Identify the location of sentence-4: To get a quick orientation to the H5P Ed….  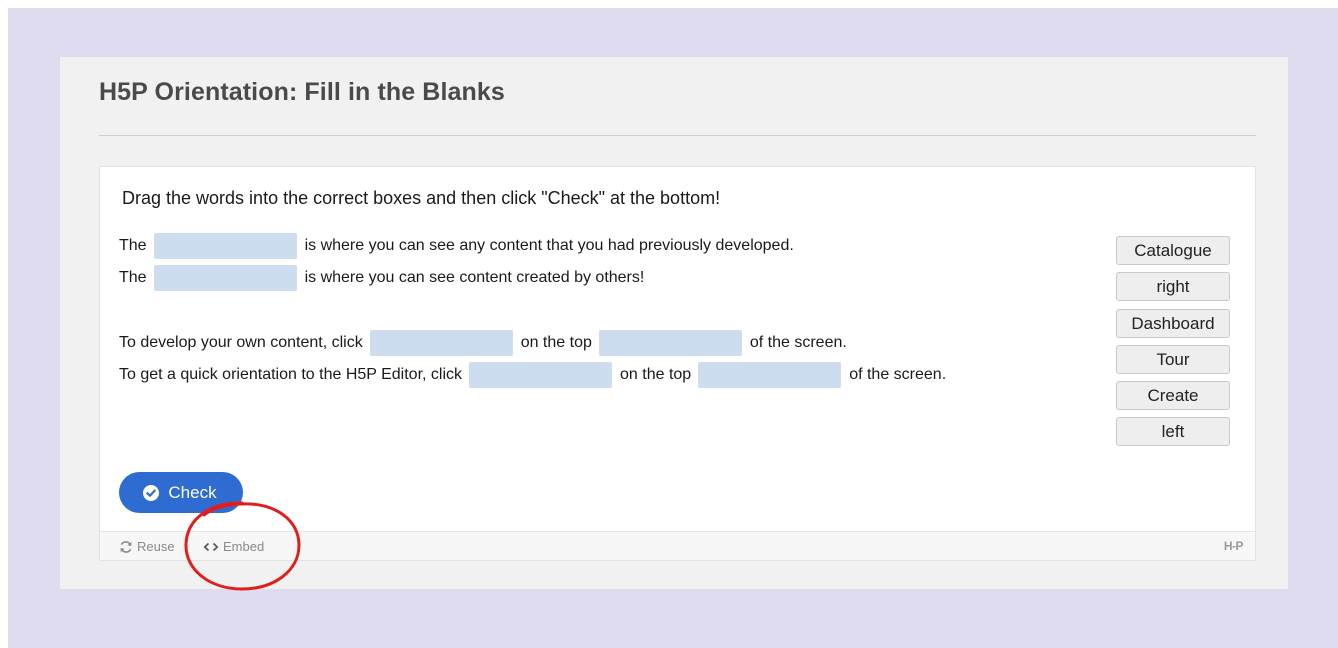
(532, 375).